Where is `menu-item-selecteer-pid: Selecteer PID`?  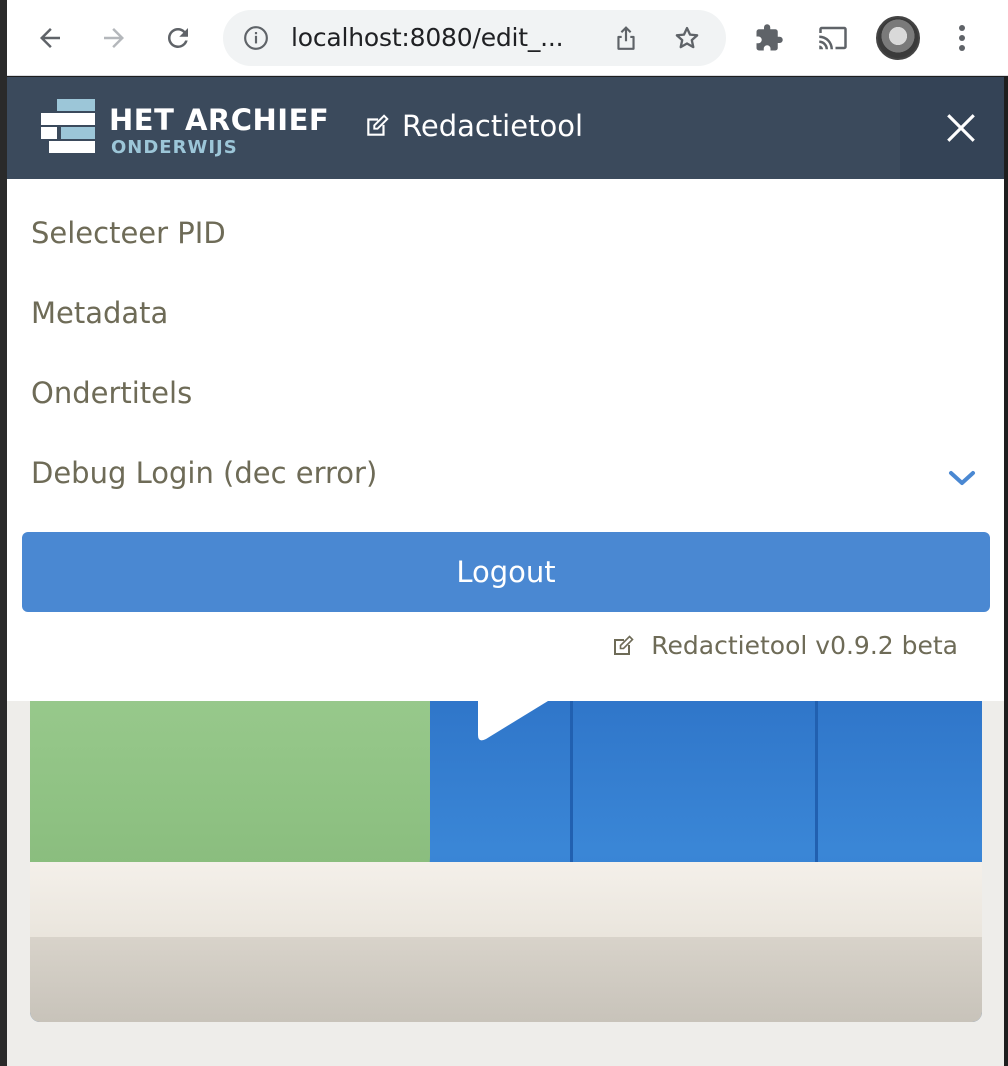
menu-item-selecteer-pid: Selecteer PID is located at coordinates (128, 233).